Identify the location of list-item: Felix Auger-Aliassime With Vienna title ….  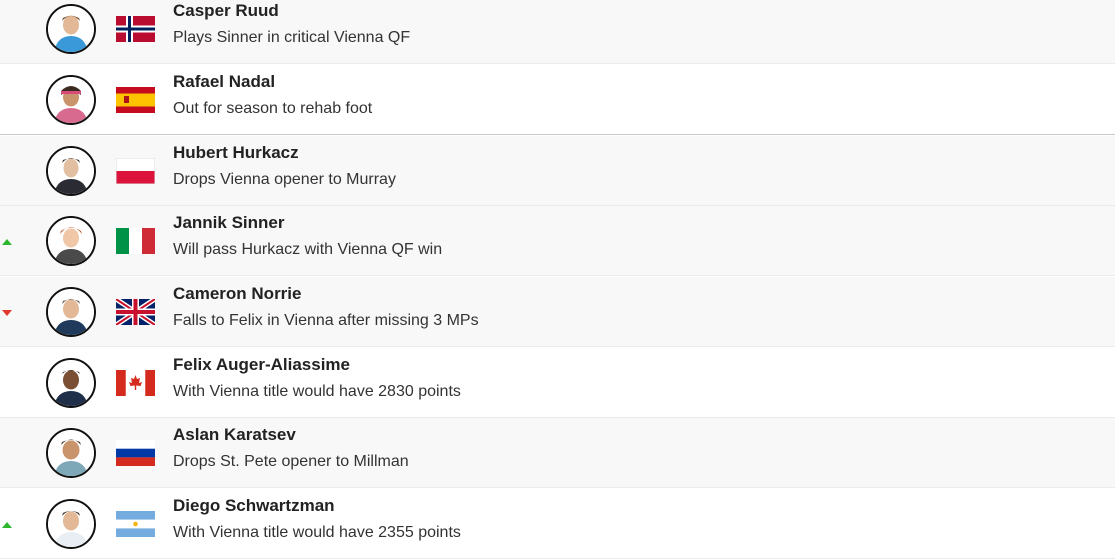
(557, 383).